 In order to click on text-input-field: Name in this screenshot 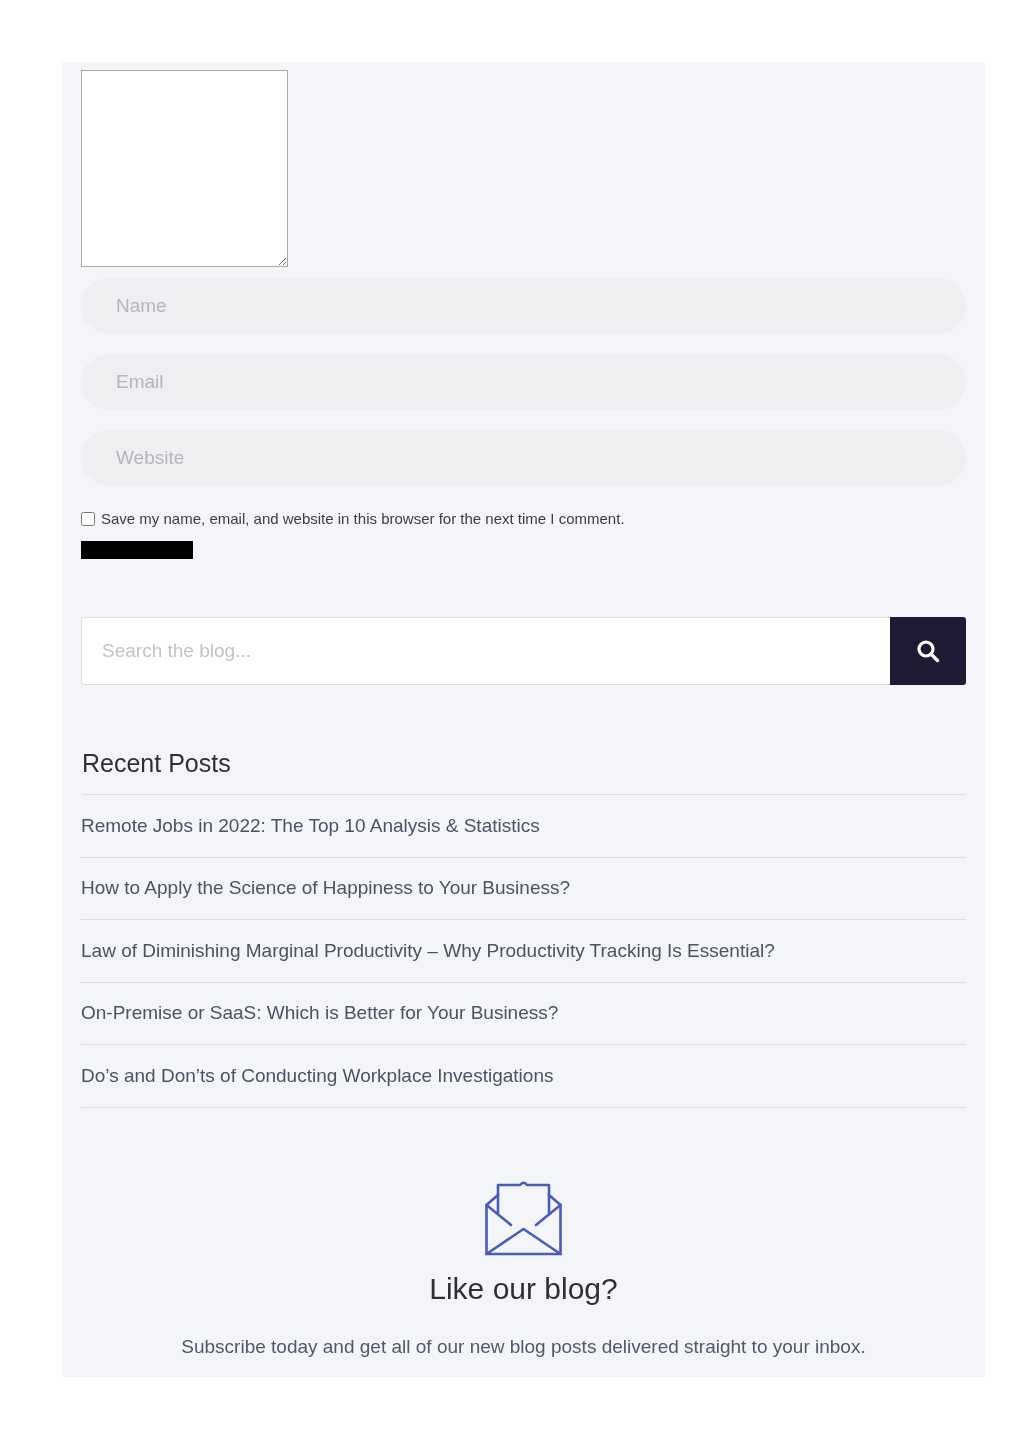, I will do `click(523, 306)`.